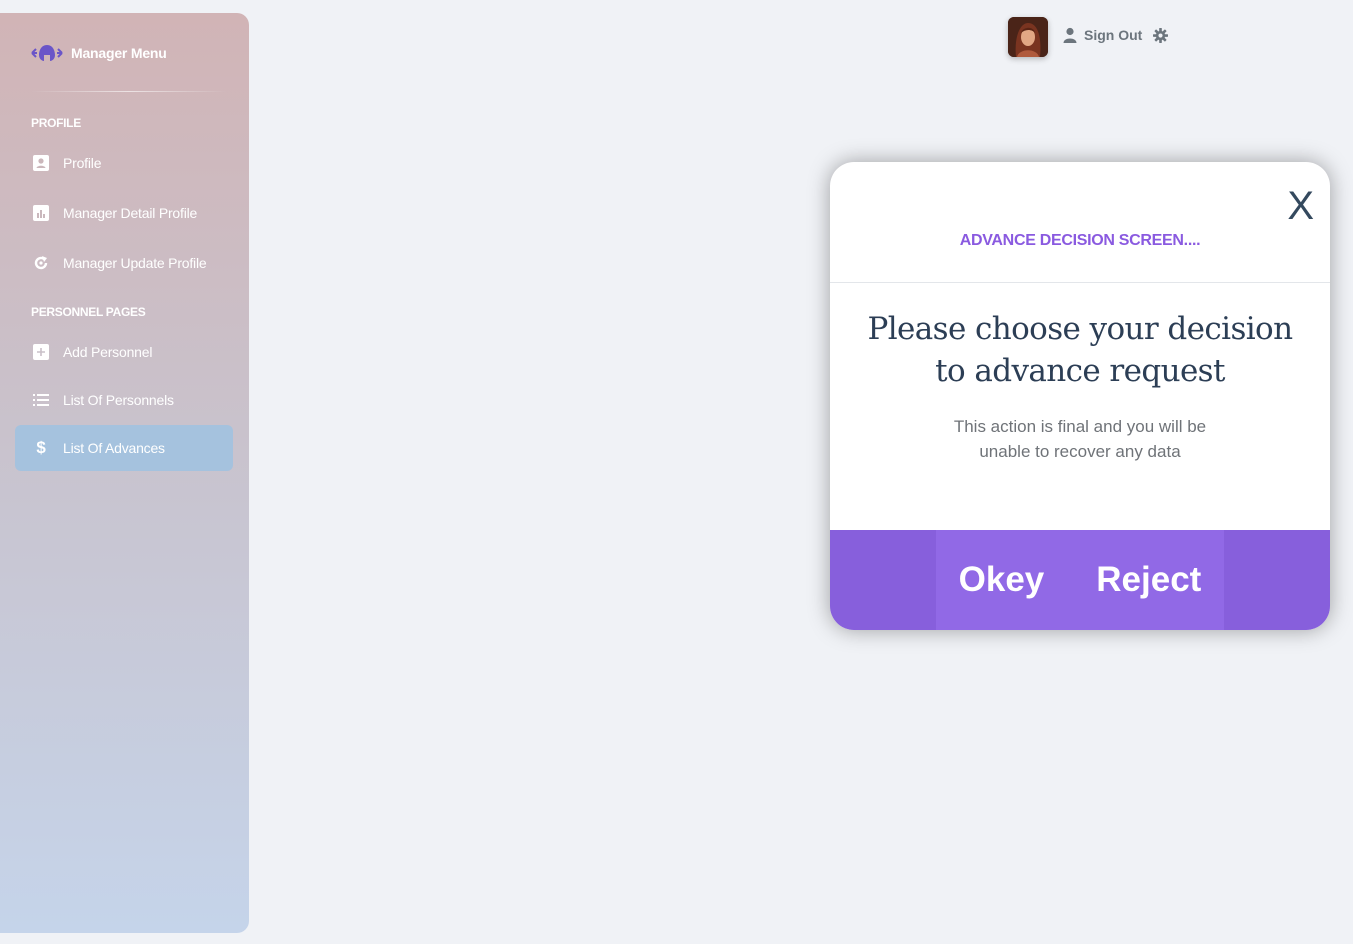 Image resolution: width=1353 pixels, height=944 pixels. Describe the element at coordinates (108, 352) in the screenshot. I see `sidebar-item-label: Add Personnel` at that location.